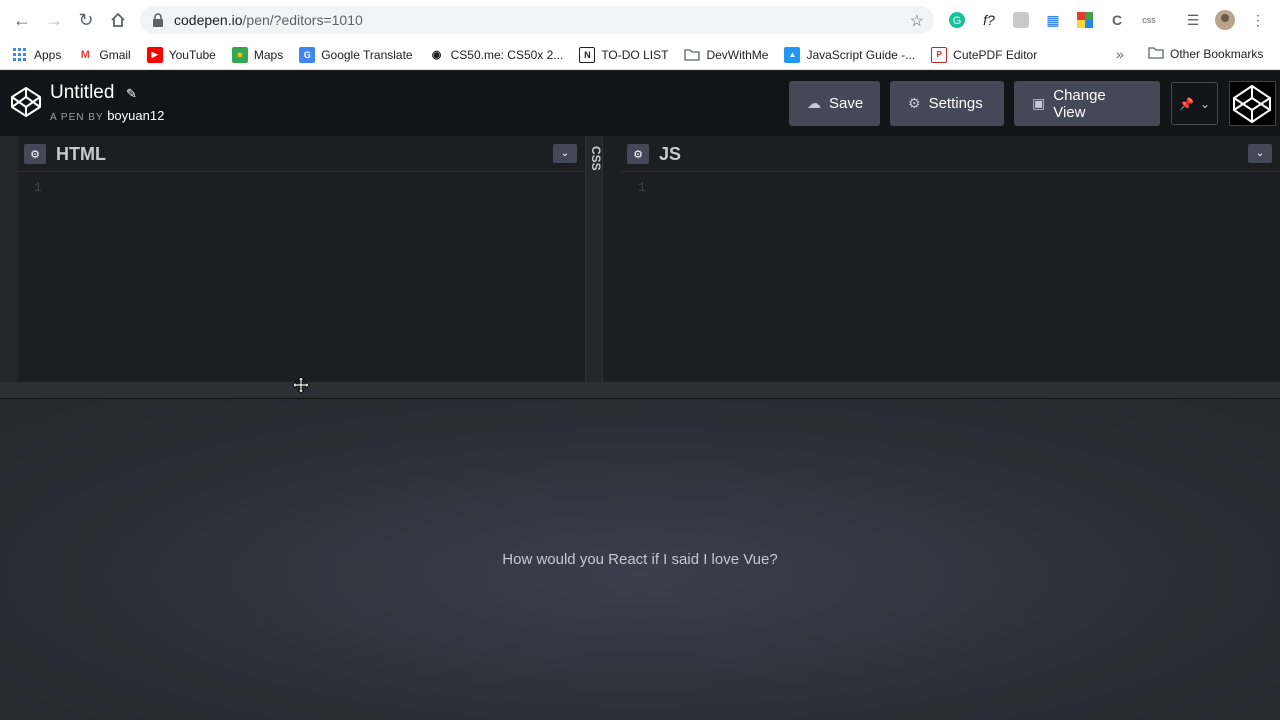  What do you see at coordinates (301, 154) in the screenshot?
I see `html-editor-header: ⚙ HTML ⌄` at bounding box center [301, 154].